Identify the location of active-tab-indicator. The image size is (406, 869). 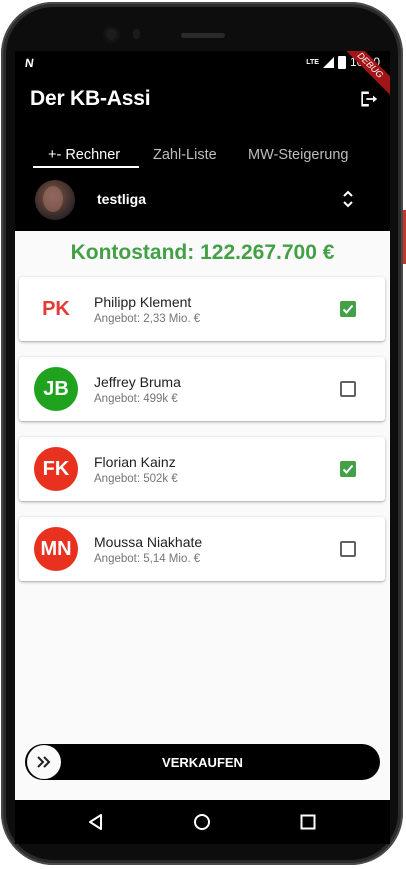
(86, 167).